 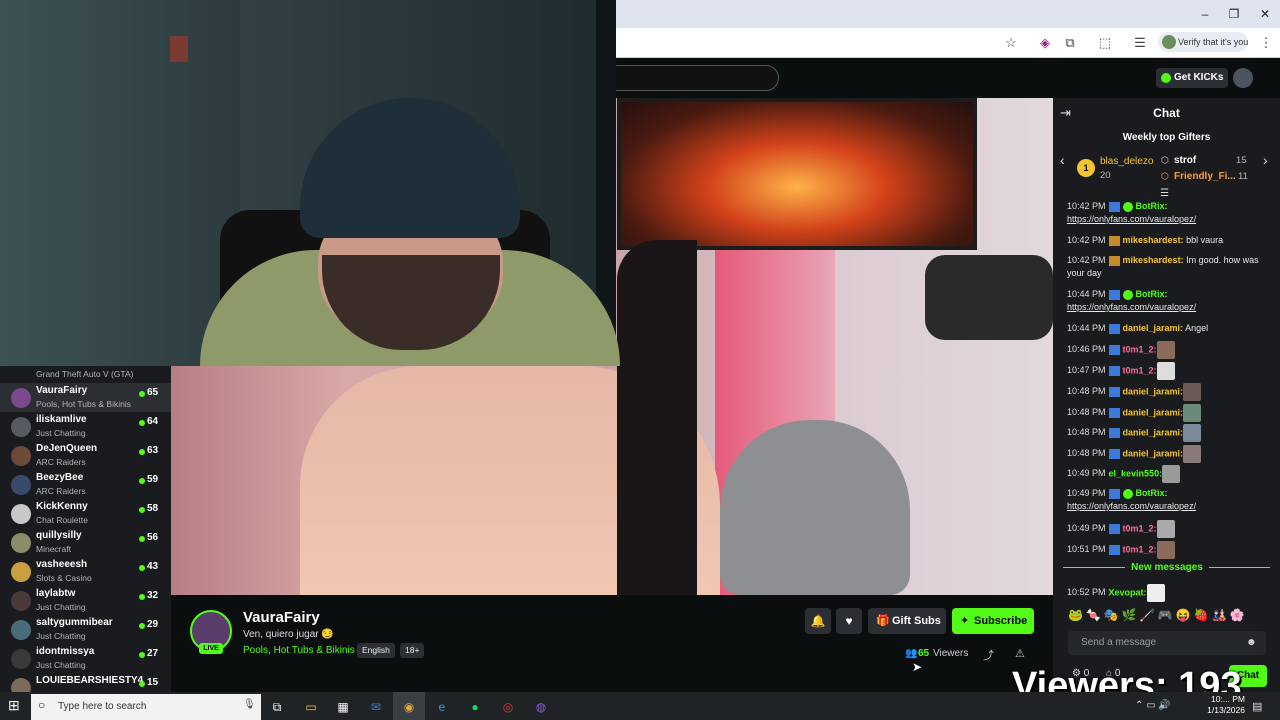 What do you see at coordinates (1266, 43) in the screenshot?
I see `menu-kebab-icon: ⋮` at bounding box center [1266, 43].